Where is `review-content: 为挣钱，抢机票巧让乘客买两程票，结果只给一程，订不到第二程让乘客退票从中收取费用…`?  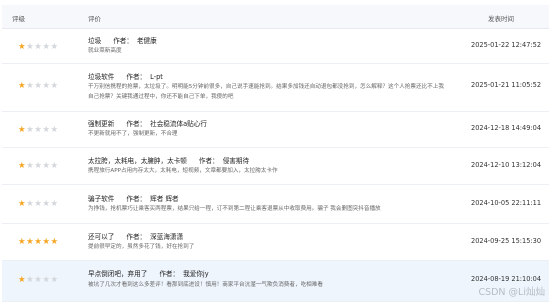
review-content: 为挣钱，抢机票巧让乘客买两程票，结果只给一程，订不到第二程让乘客退票从中收取费用… is located at coordinates (234, 209).